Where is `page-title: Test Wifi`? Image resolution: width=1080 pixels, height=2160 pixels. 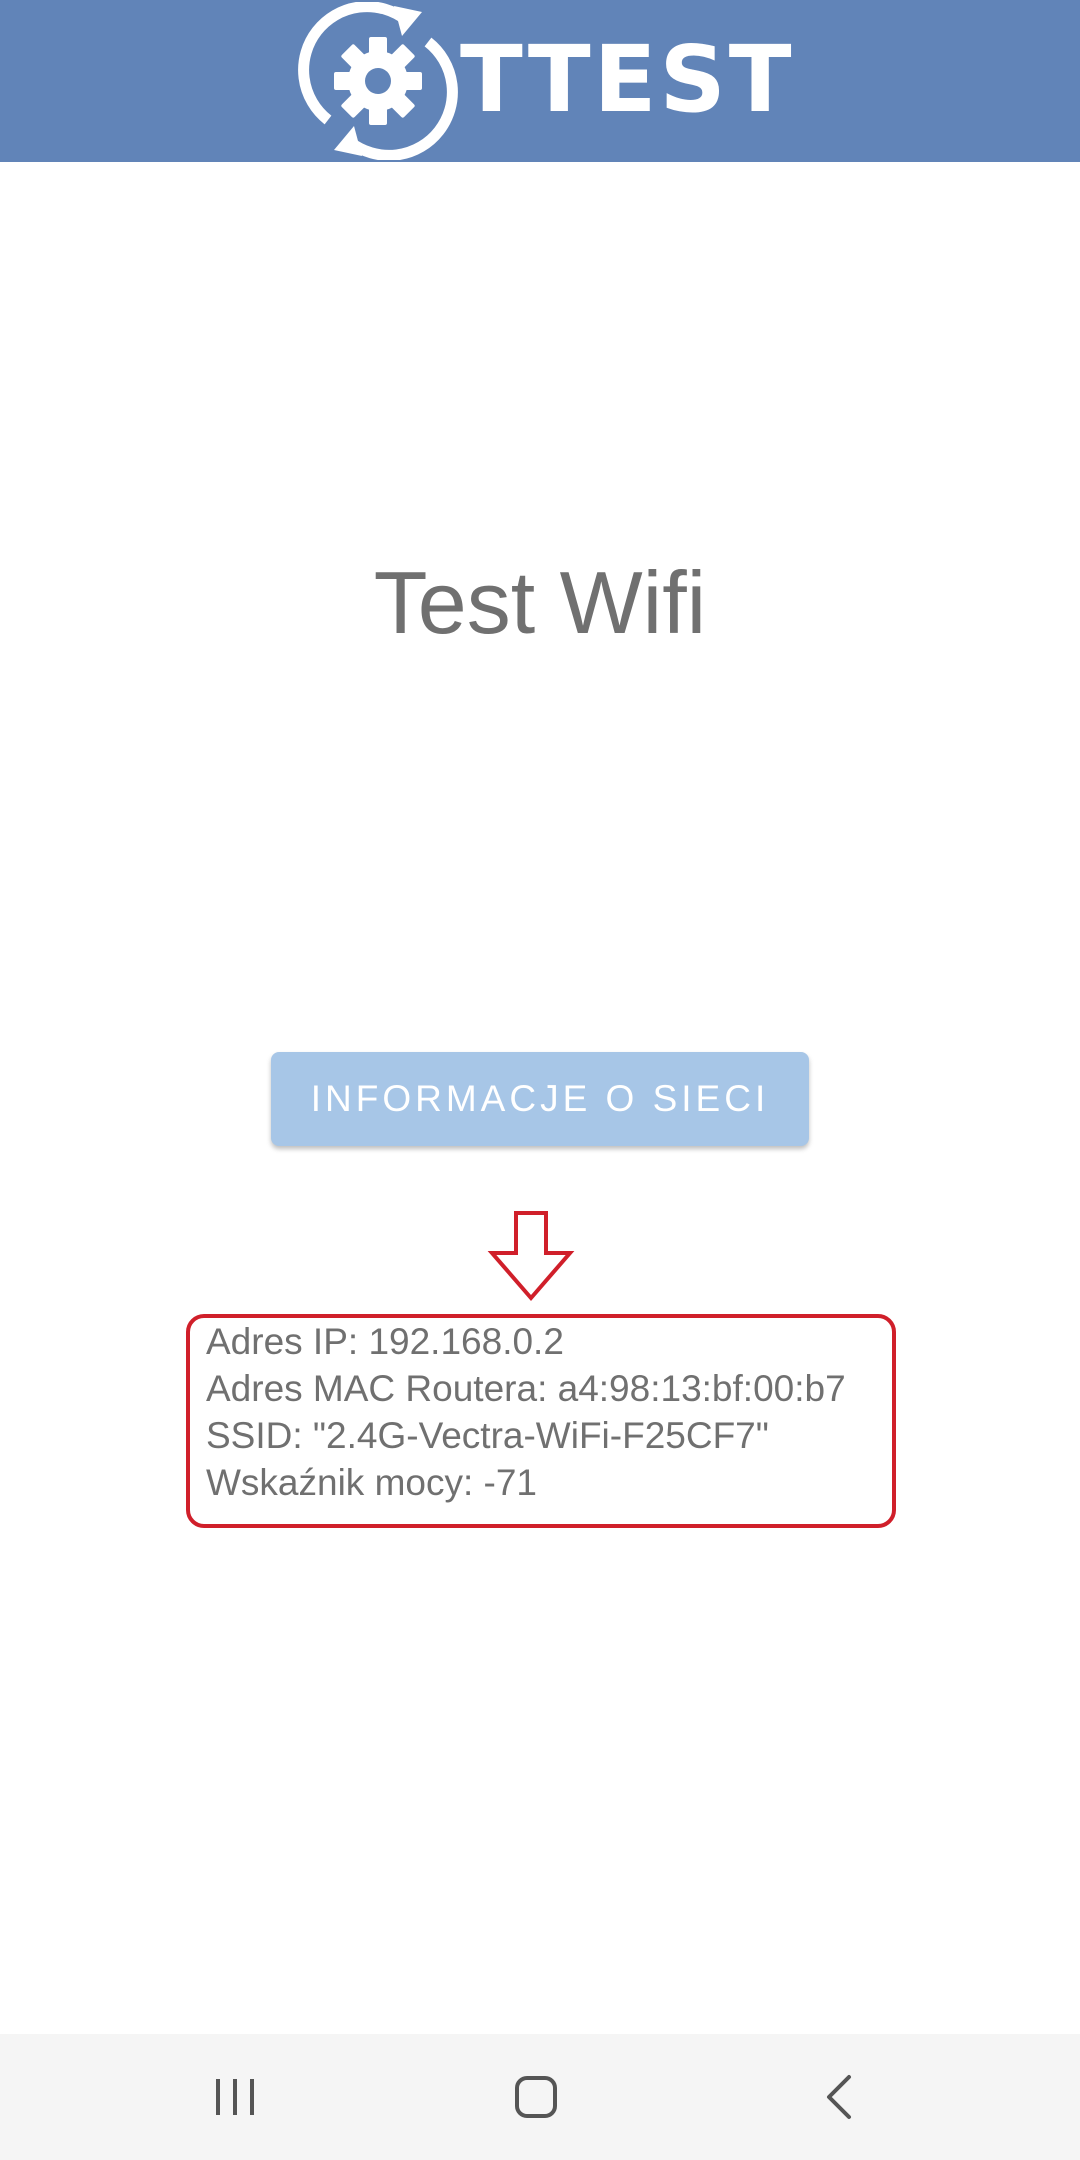
page-title: Test Wifi is located at coordinates (540, 602).